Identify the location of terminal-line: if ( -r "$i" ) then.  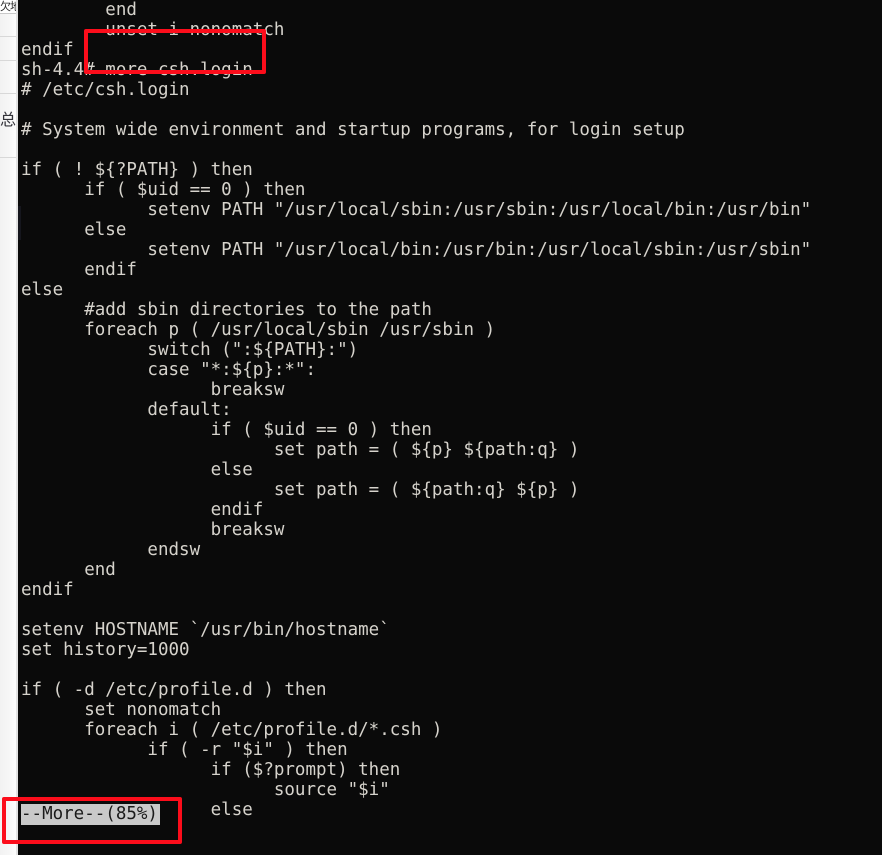
(184, 750).